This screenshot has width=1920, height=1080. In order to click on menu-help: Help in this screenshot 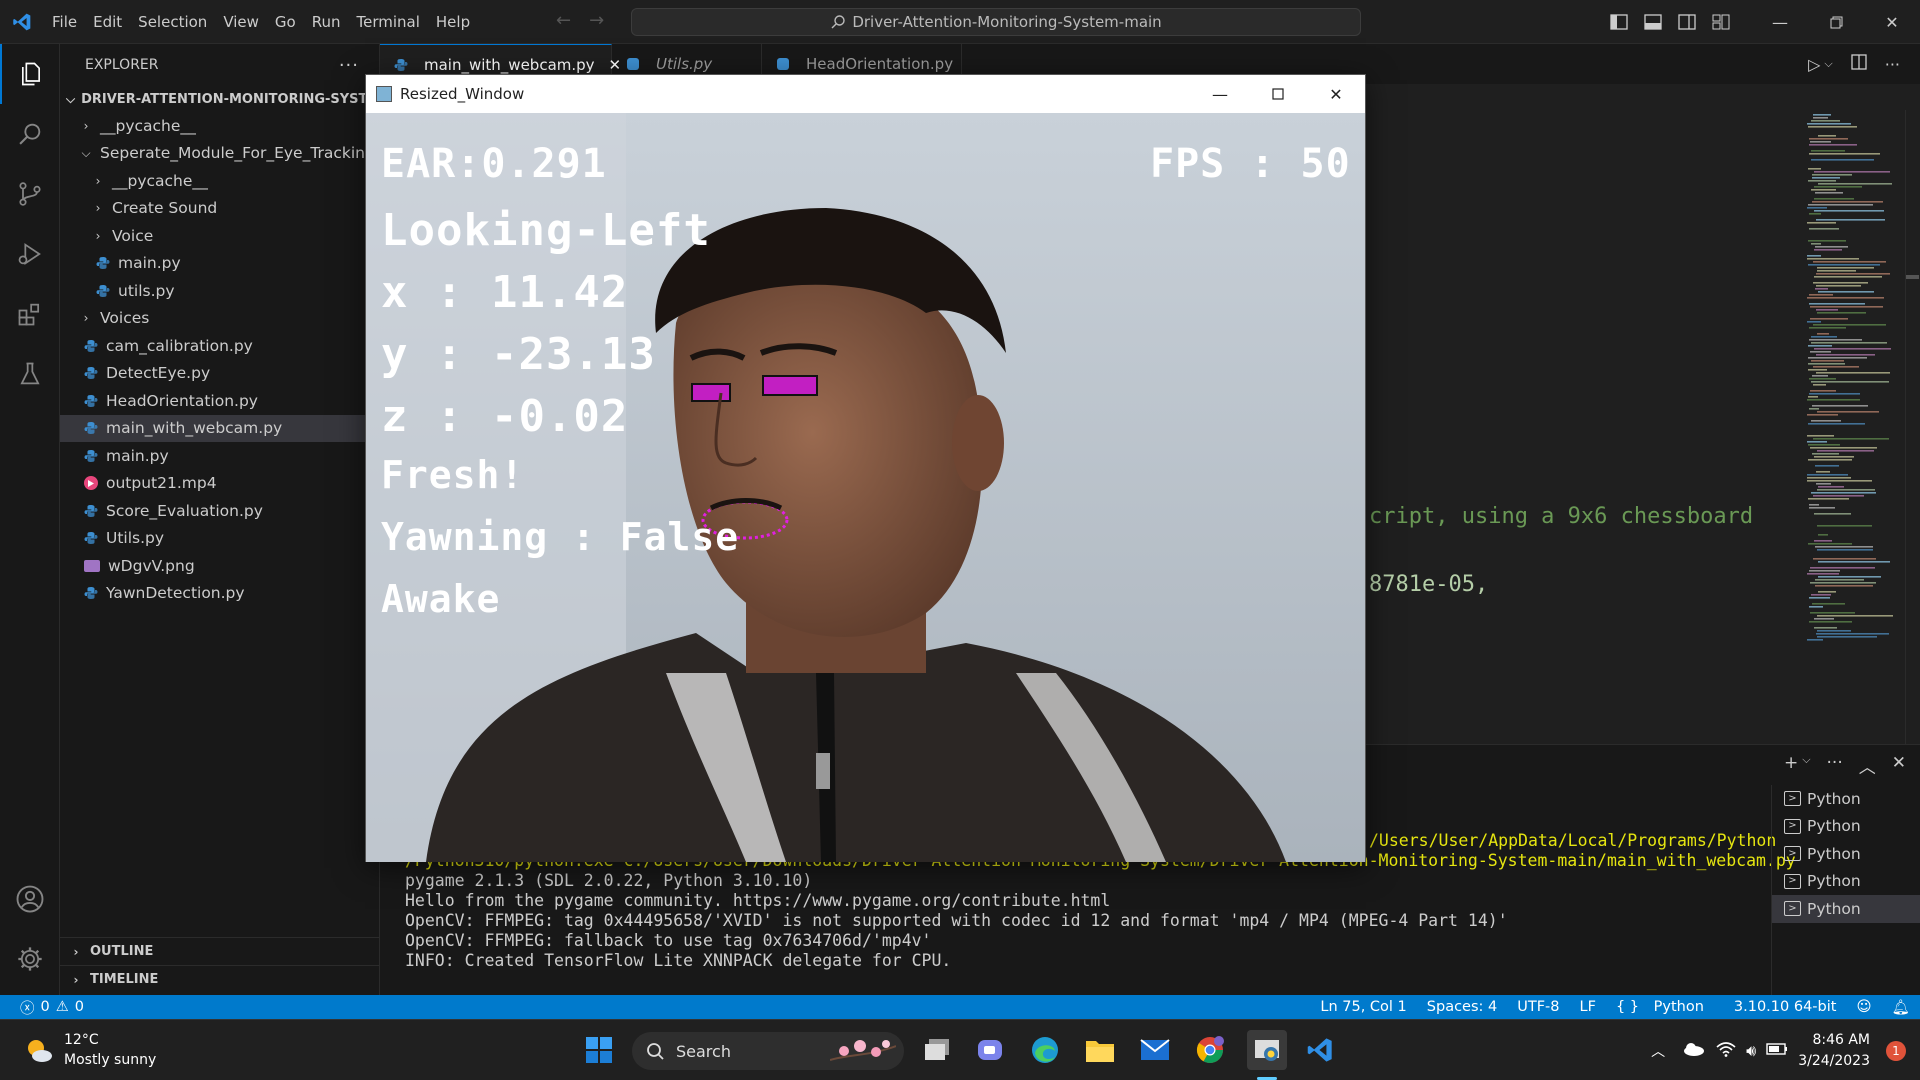, I will do `click(453, 22)`.